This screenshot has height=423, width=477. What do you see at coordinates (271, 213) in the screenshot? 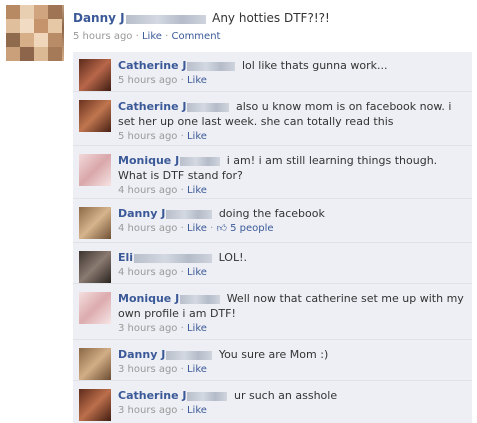
I see `comment-text: doing the facebook` at bounding box center [271, 213].